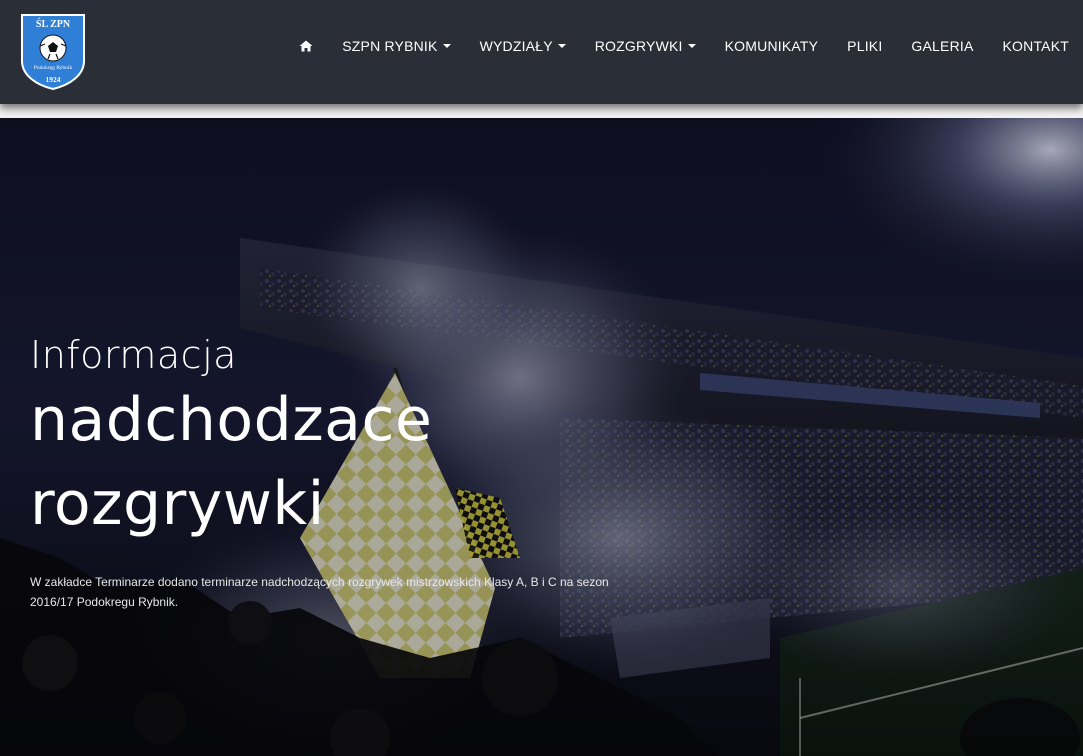 The image size is (1083, 756). What do you see at coordinates (231, 420) in the screenshot?
I see `hero-title-line1: nadchodzace` at bounding box center [231, 420].